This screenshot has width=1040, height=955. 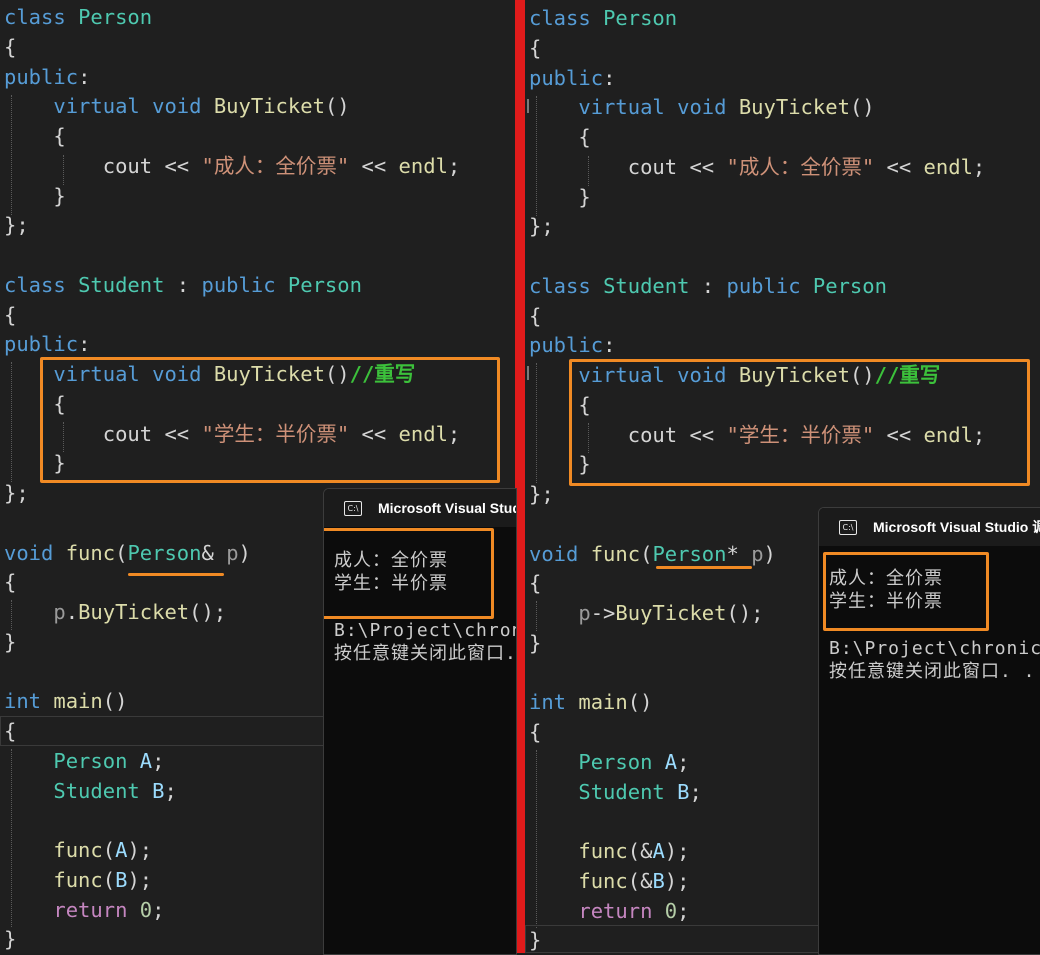 I want to click on code-token: public, so click(x=41, y=344).